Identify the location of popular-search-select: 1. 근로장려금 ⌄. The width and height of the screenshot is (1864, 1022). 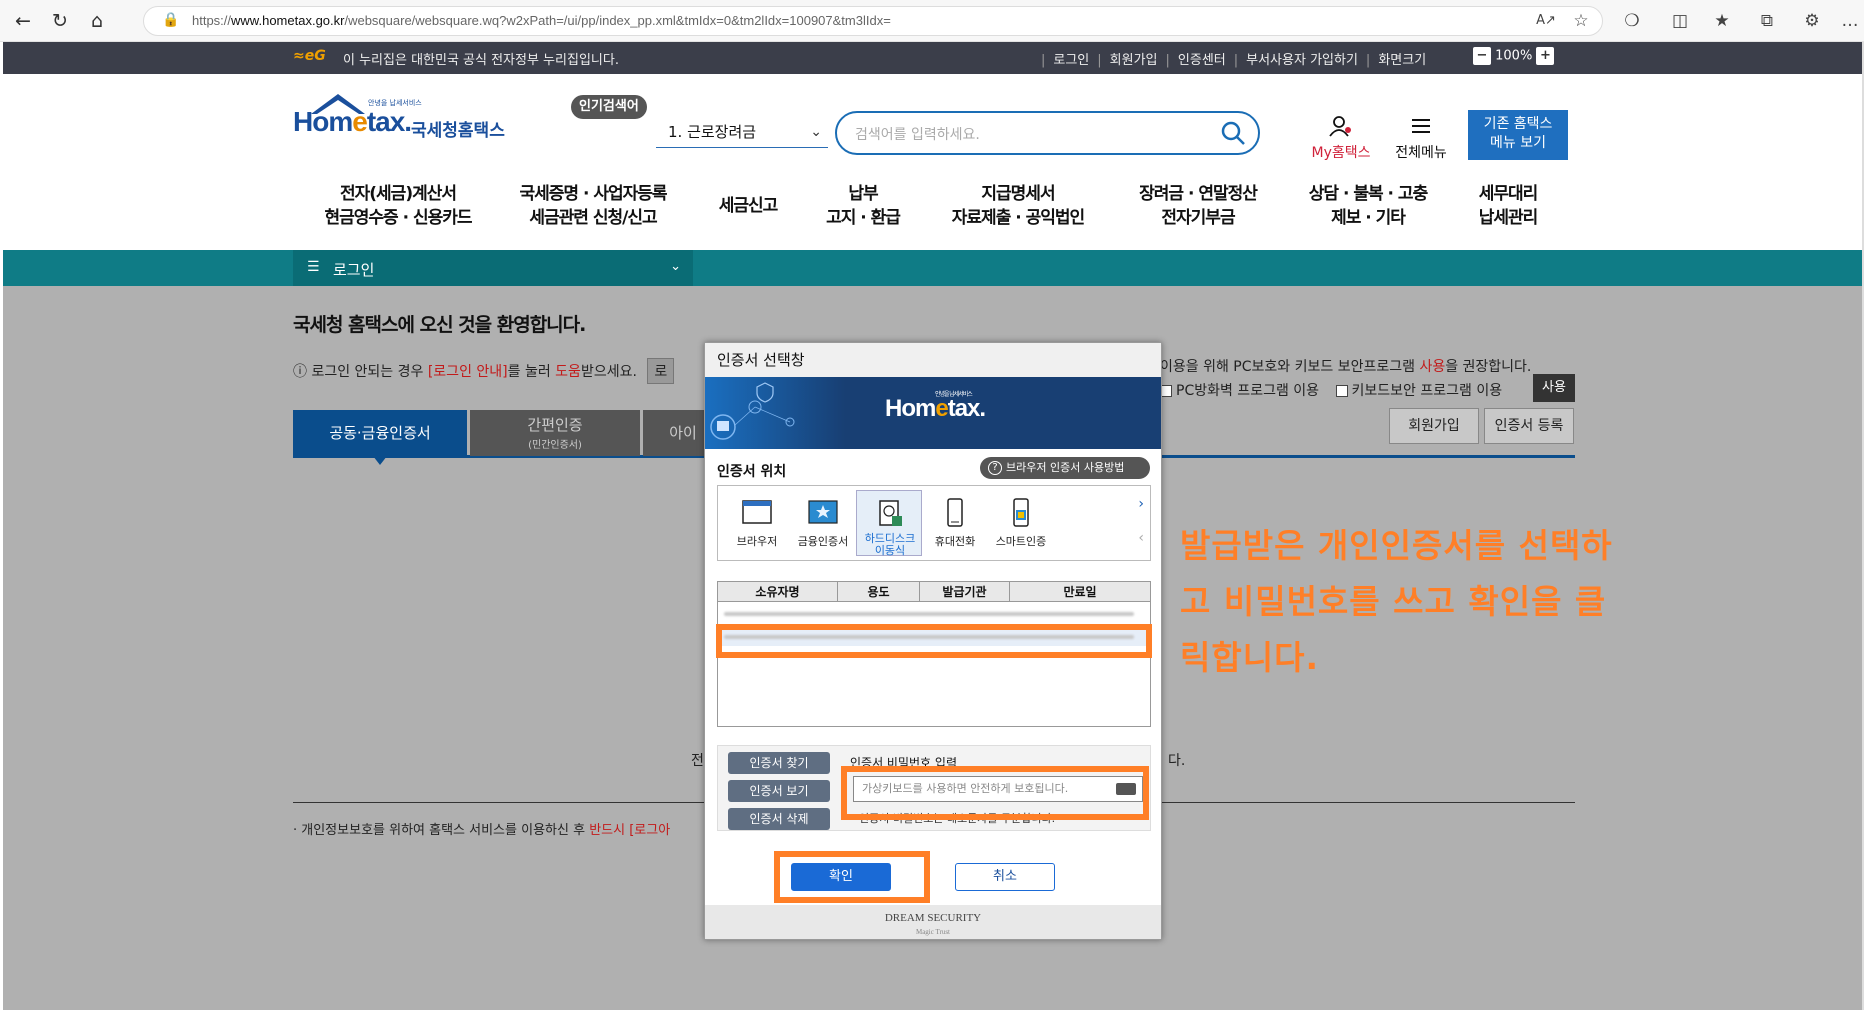
(742, 133).